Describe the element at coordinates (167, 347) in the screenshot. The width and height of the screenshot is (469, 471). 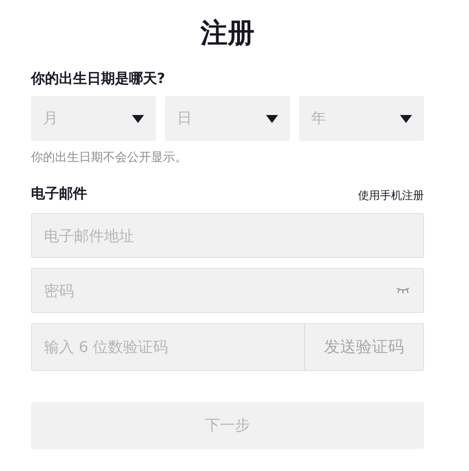
I see `code-field: 输入 6 位数验证码` at that location.